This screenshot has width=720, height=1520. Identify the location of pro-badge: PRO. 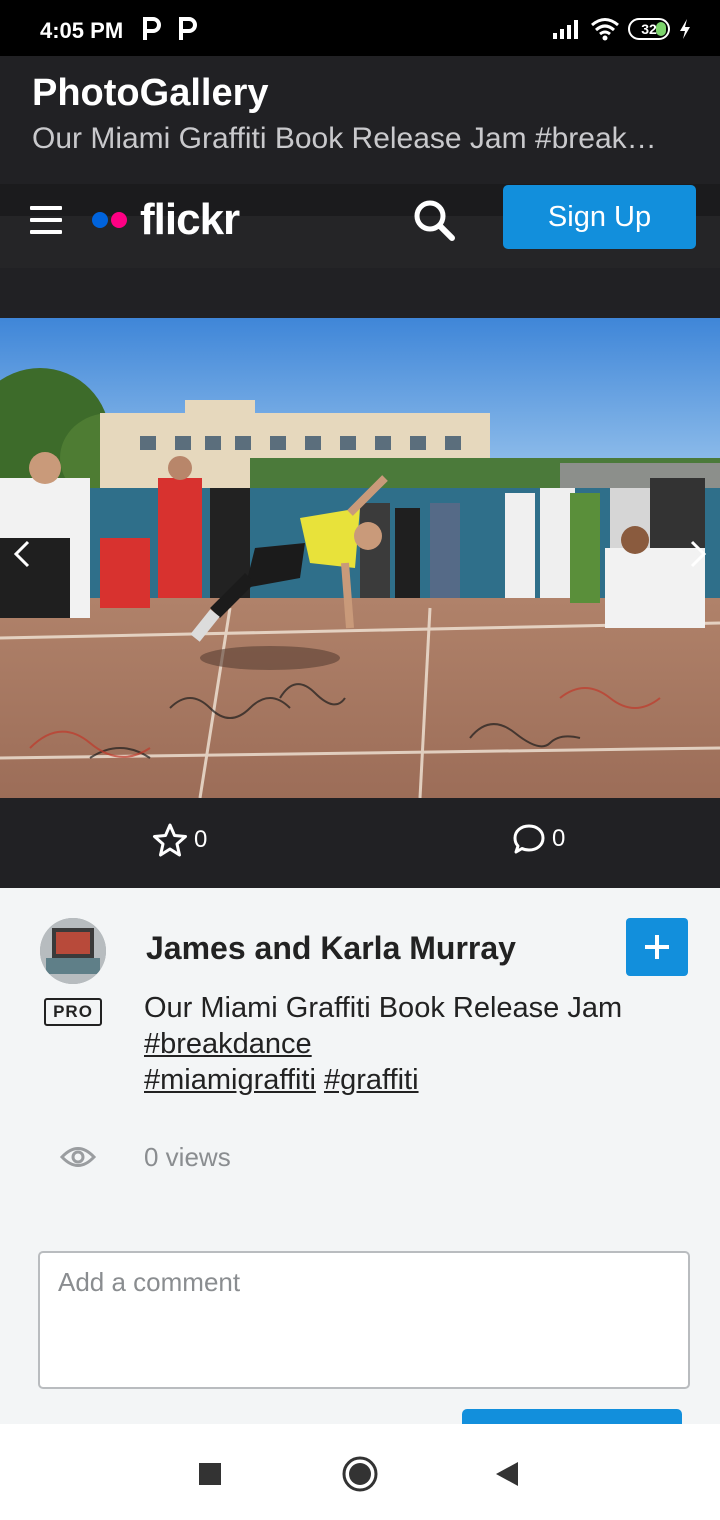
(73, 1012).